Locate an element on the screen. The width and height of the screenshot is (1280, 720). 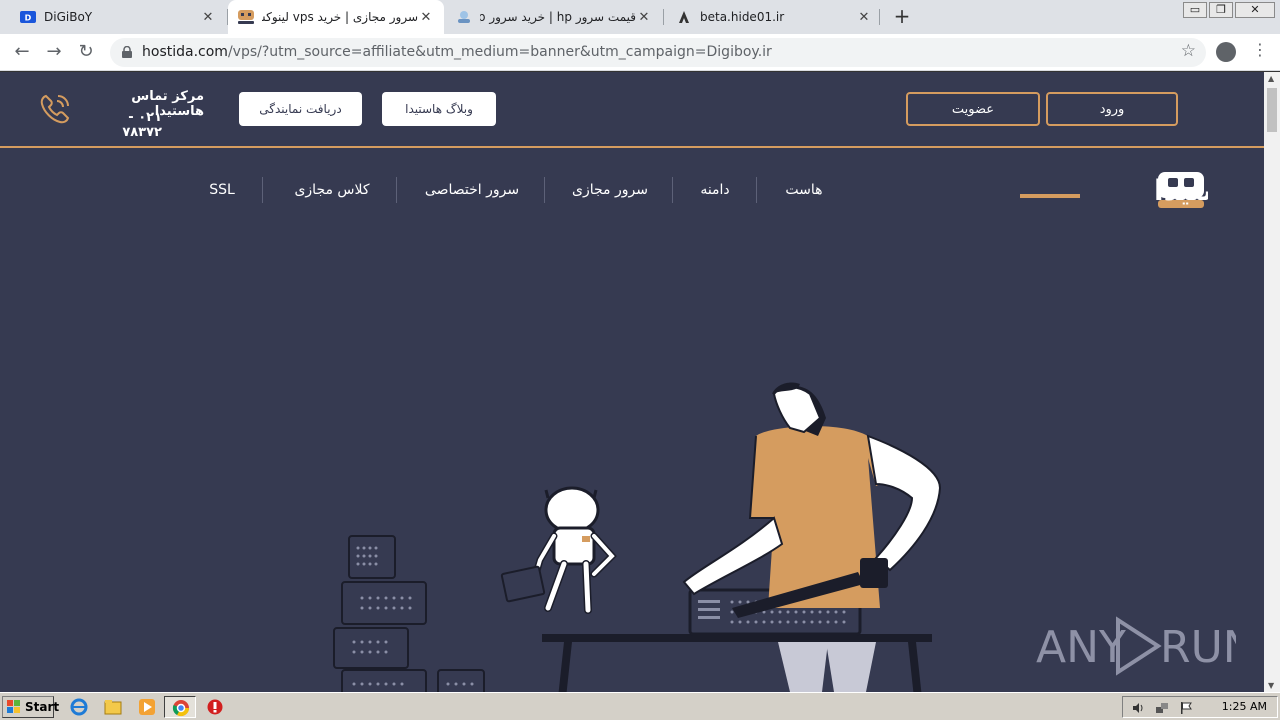
explorer-icon is located at coordinates (113, 707).